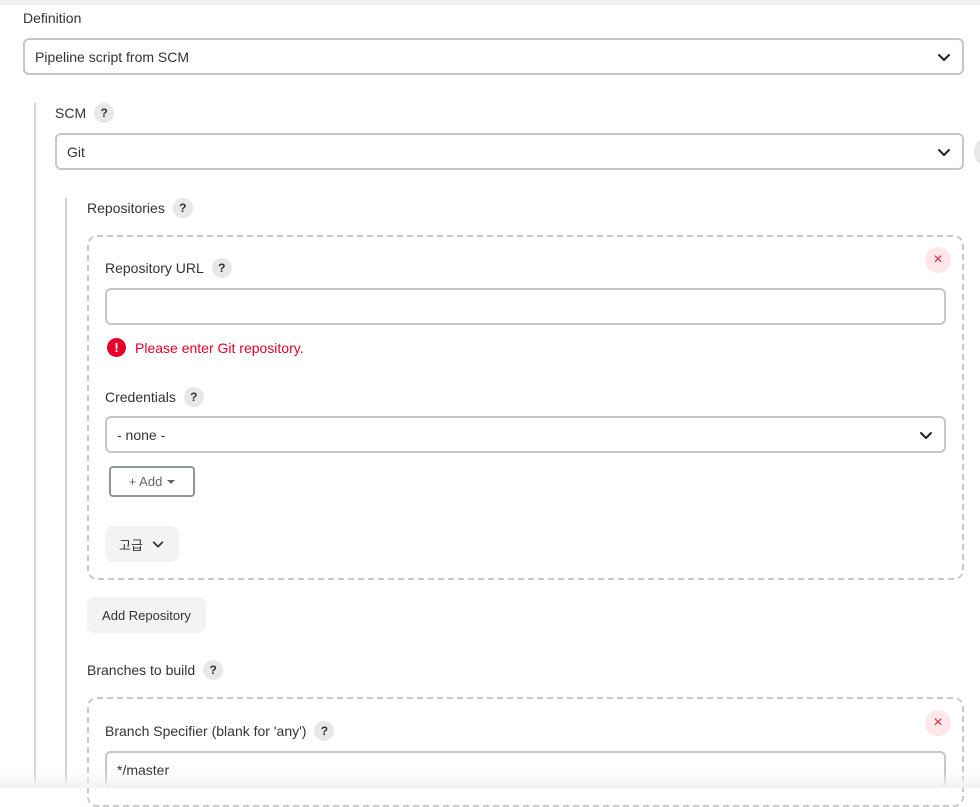  I want to click on definition-label: Definition, so click(52, 18).